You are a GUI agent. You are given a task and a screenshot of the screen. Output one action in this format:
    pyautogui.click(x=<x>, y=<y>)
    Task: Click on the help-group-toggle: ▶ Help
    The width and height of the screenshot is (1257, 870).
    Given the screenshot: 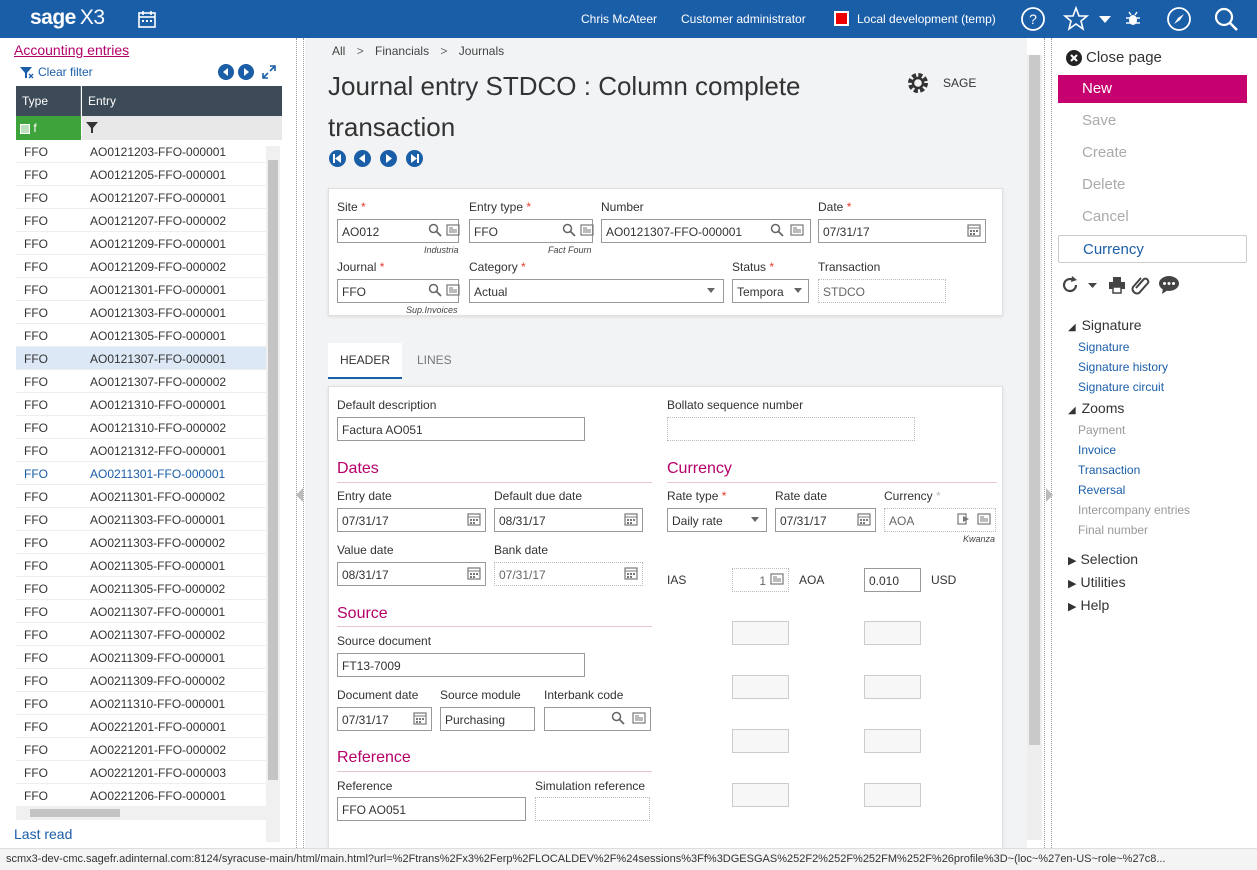 What is the action you would take?
    pyautogui.click(x=1088, y=605)
    